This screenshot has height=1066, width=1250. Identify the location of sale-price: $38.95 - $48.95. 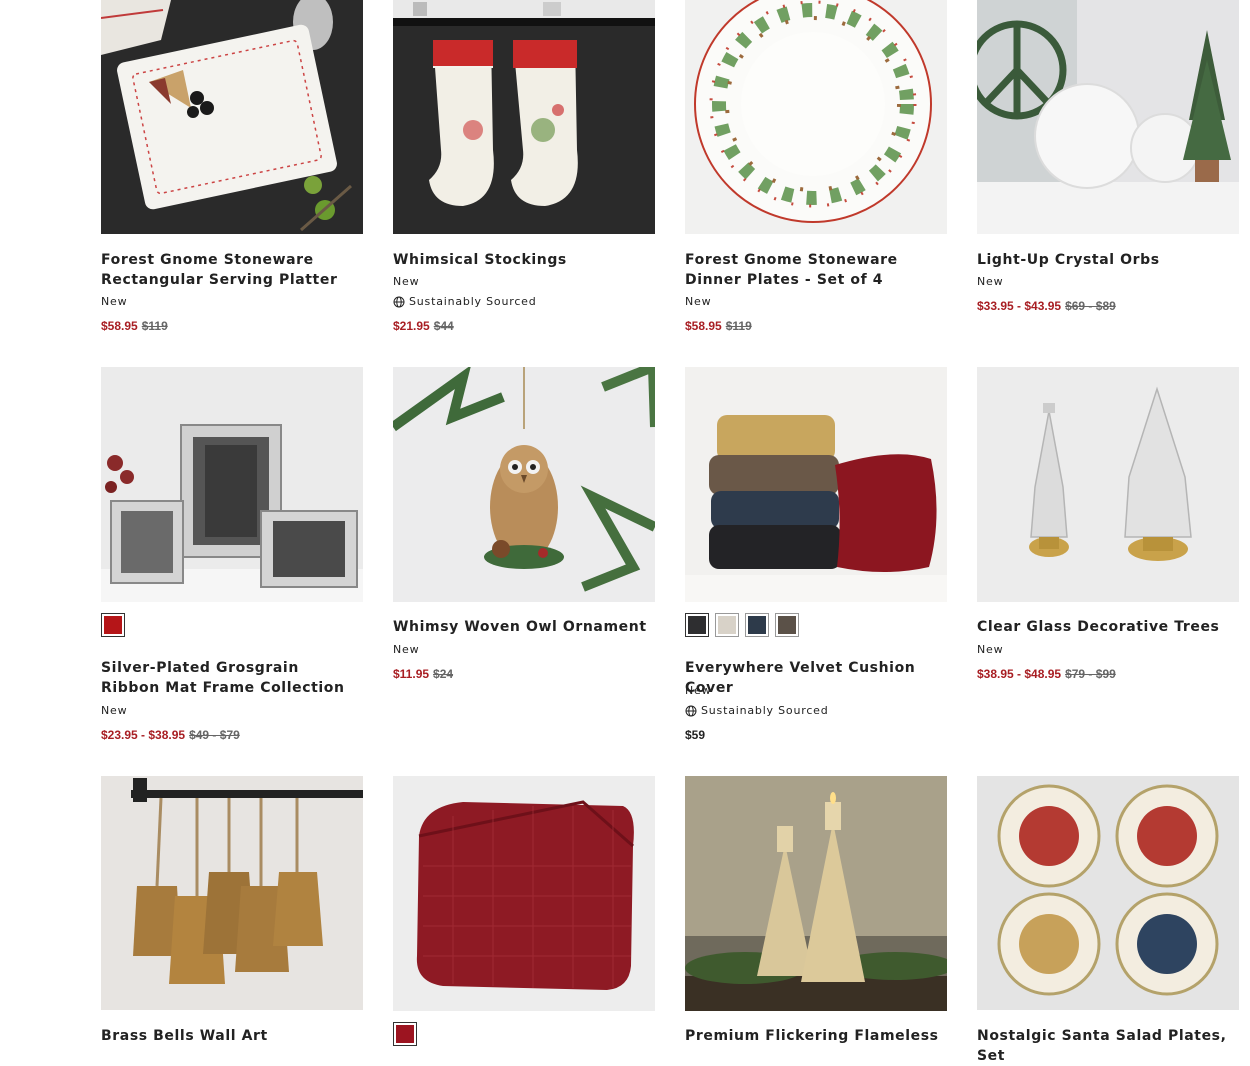
(1019, 674).